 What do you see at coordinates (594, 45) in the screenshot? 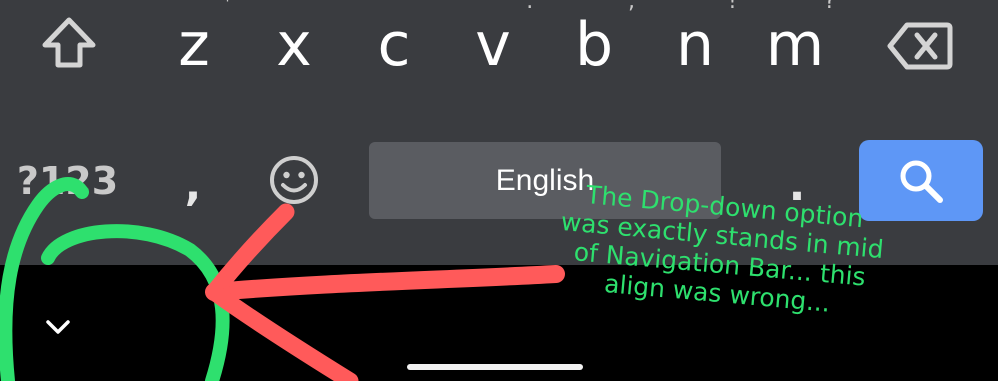
I see `key-b: b` at bounding box center [594, 45].